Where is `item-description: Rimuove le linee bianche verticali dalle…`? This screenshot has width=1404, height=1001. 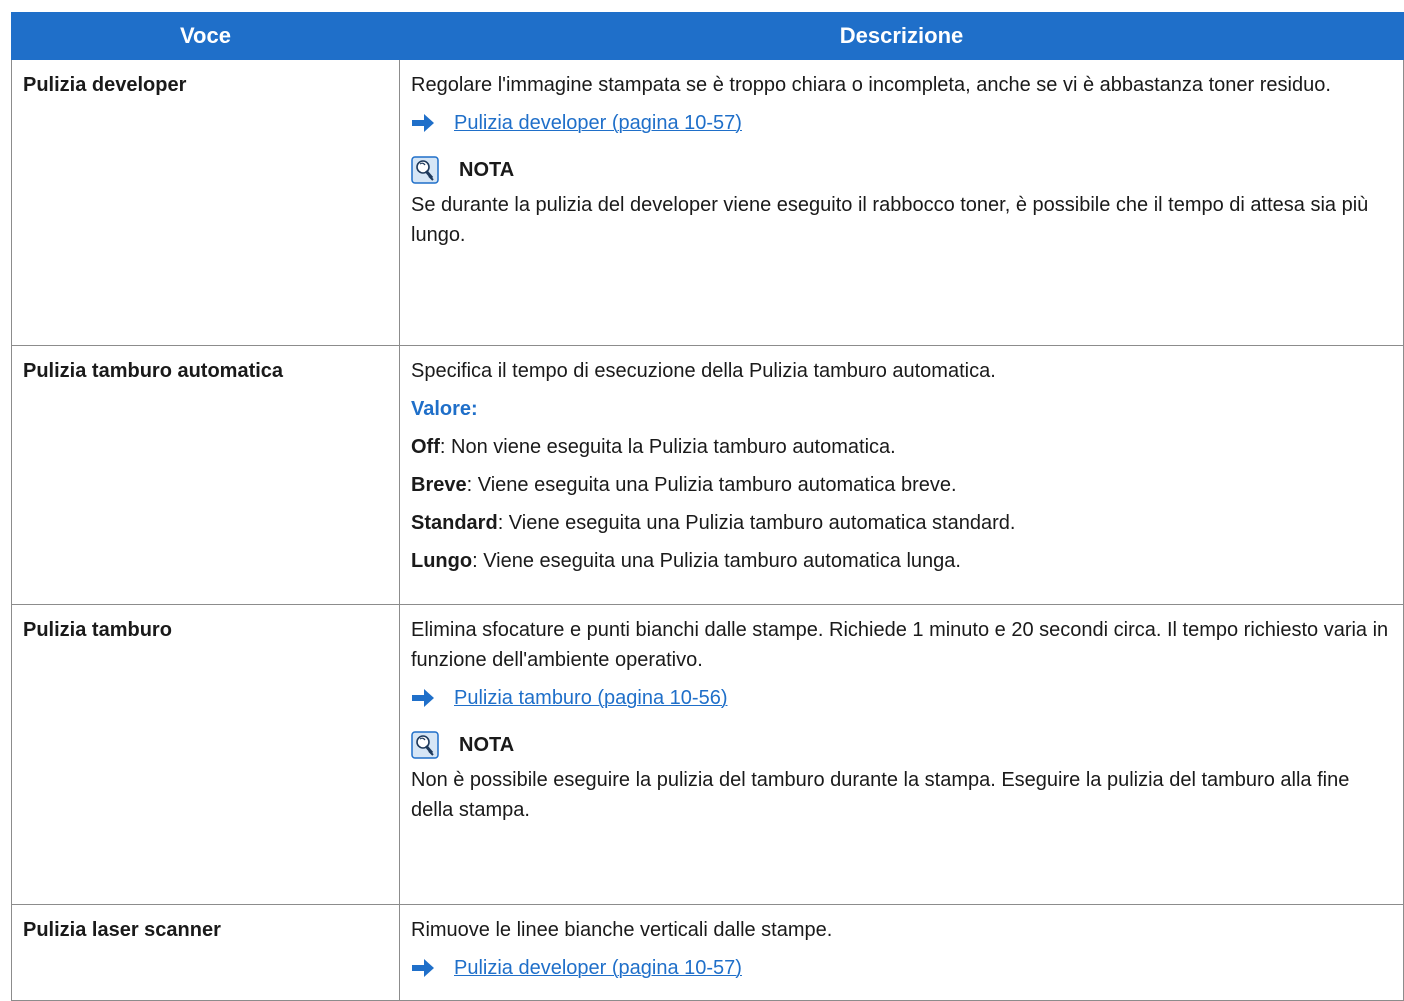
item-description: Rimuove le linee bianche verticali dalle… is located at coordinates (901, 952).